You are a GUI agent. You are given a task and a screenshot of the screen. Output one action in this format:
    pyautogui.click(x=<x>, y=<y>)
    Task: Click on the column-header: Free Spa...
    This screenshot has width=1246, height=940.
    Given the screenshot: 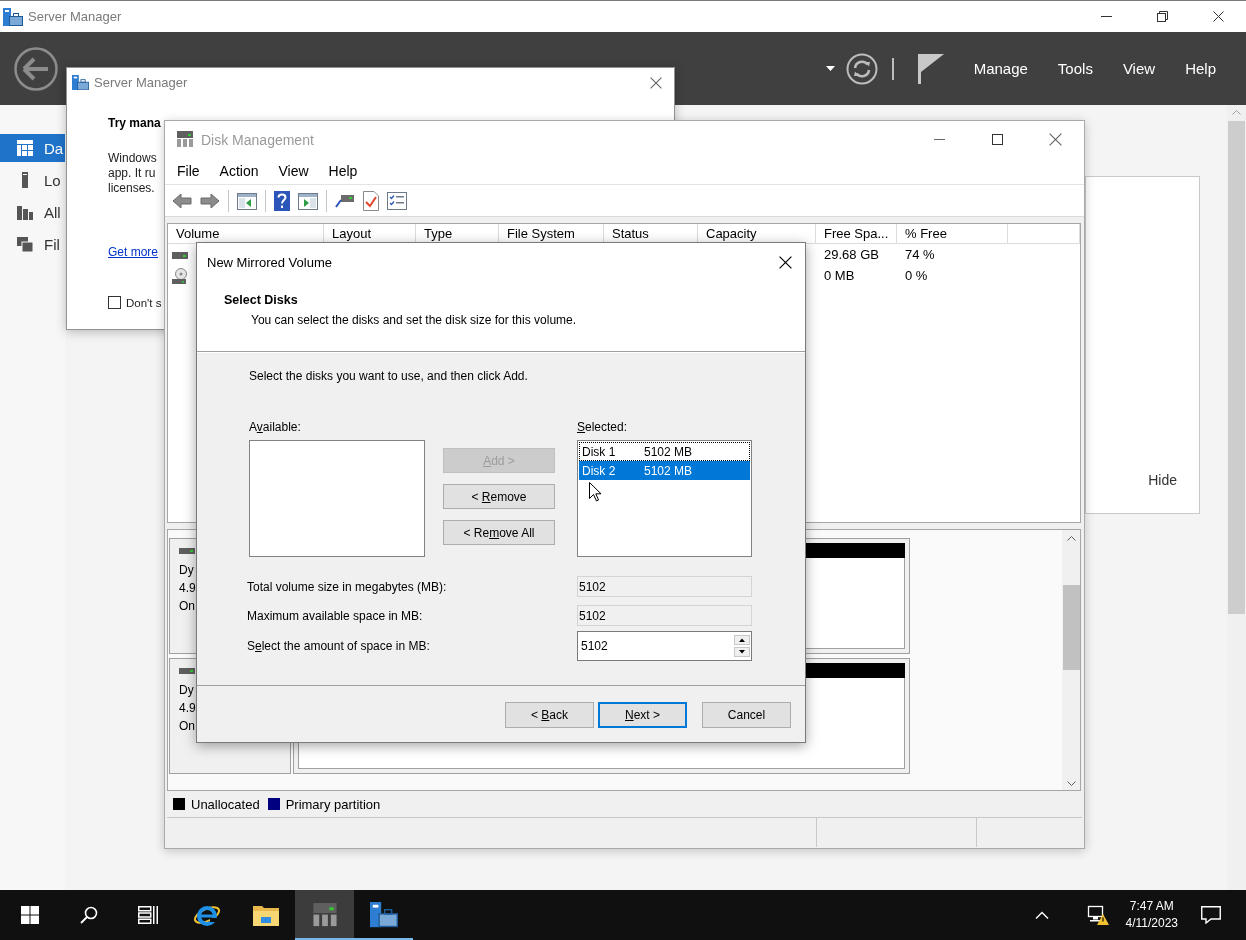 What is the action you would take?
    pyautogui.click(x=856, y=234)
    